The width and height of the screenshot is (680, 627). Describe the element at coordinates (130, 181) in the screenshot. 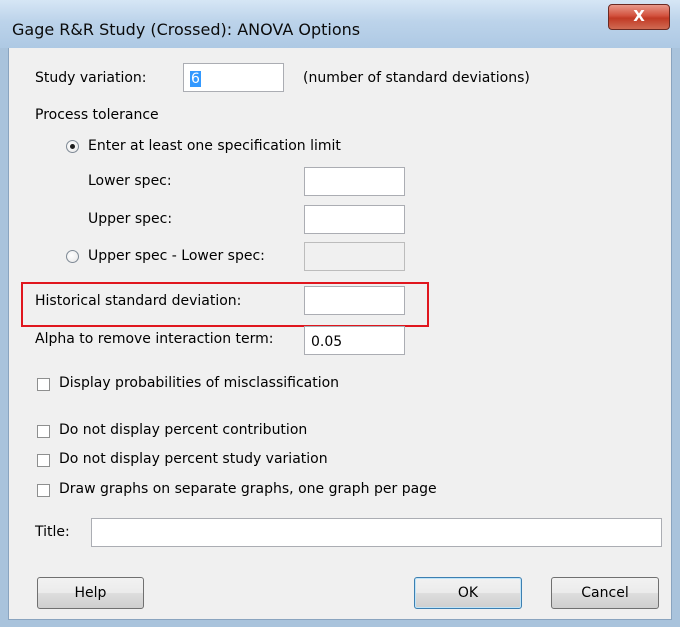

I see `lower-spec-label: Lower spec:` at that location.